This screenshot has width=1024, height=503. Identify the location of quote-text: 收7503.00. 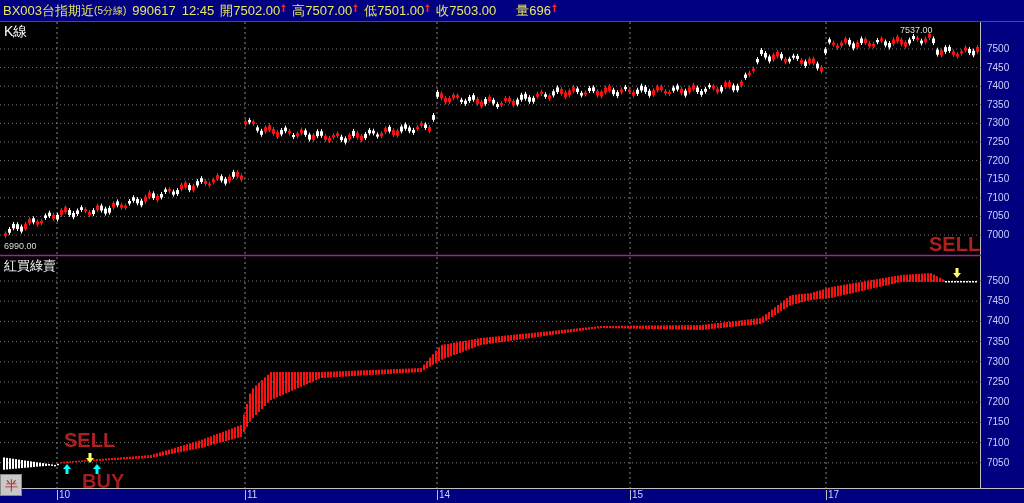
(466, 10).